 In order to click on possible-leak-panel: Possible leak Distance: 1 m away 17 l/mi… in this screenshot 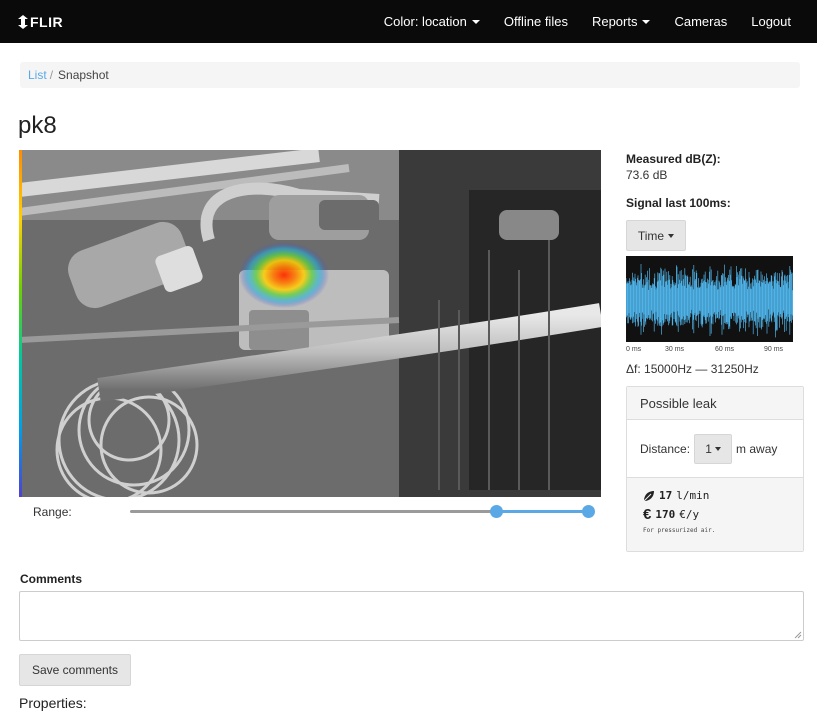, I will do `click(715, 469)`.